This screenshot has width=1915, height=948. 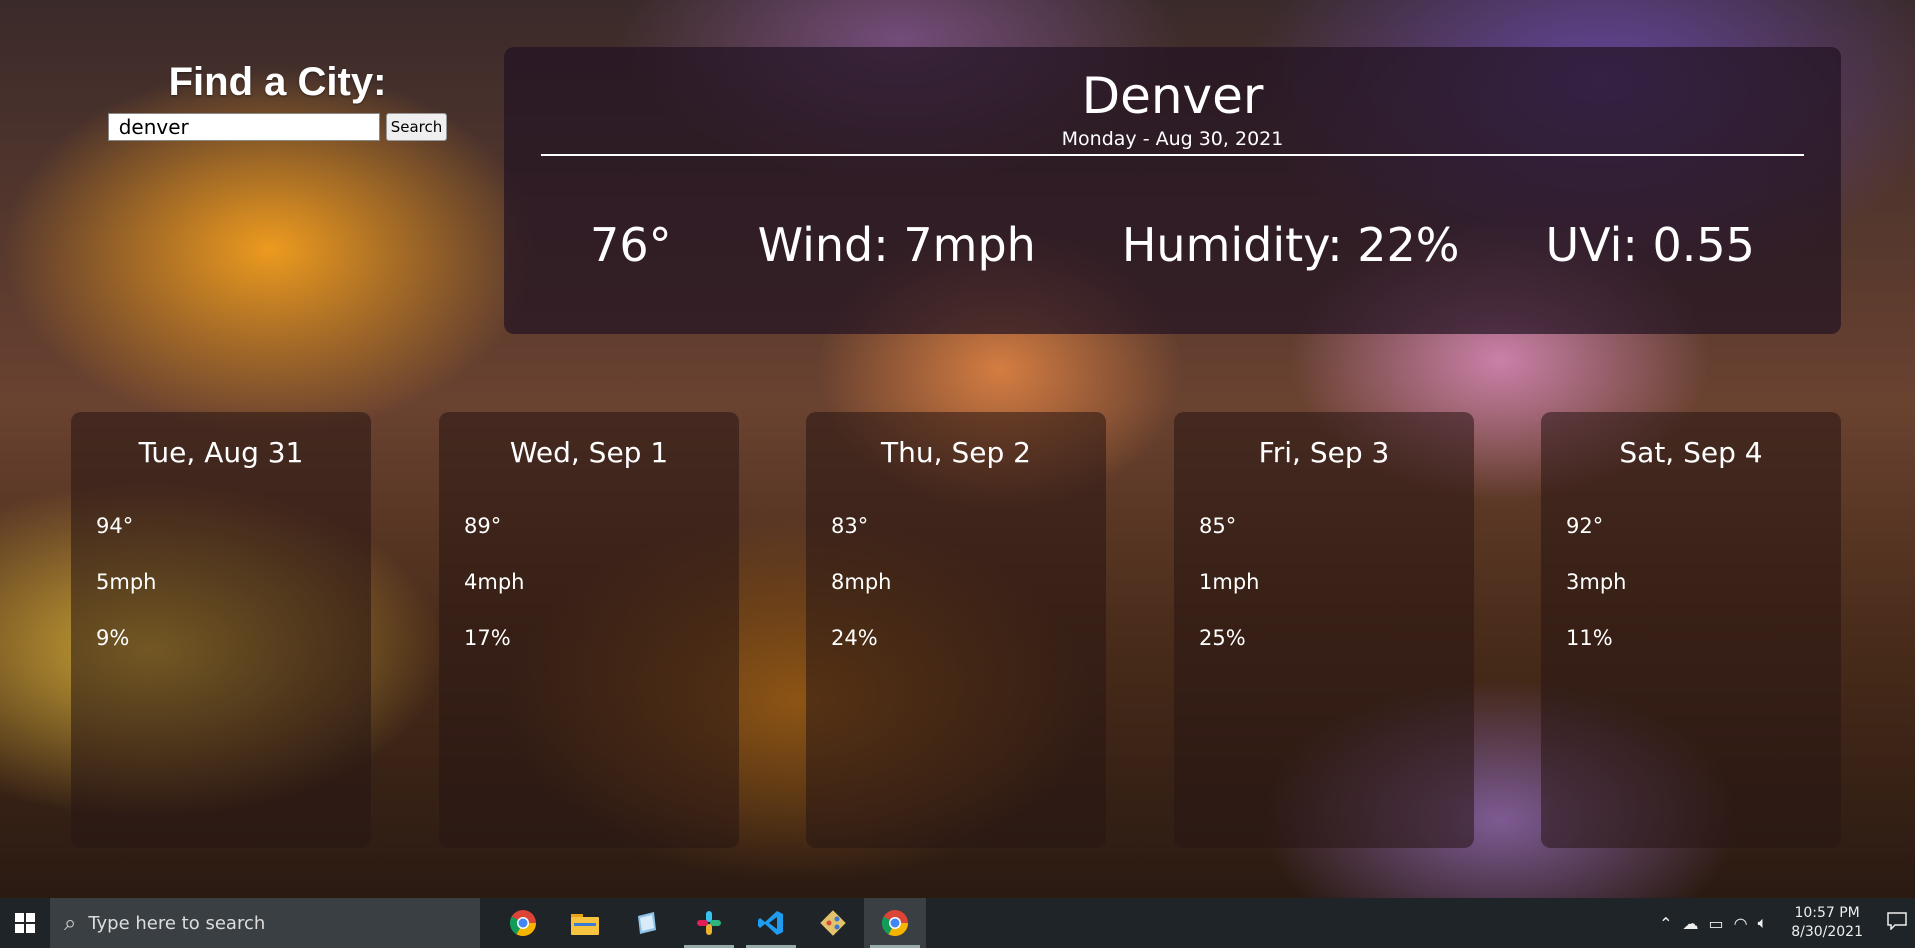 I want to click on forecast-date: Thu, Sep 2, so click(x=956, y=452).